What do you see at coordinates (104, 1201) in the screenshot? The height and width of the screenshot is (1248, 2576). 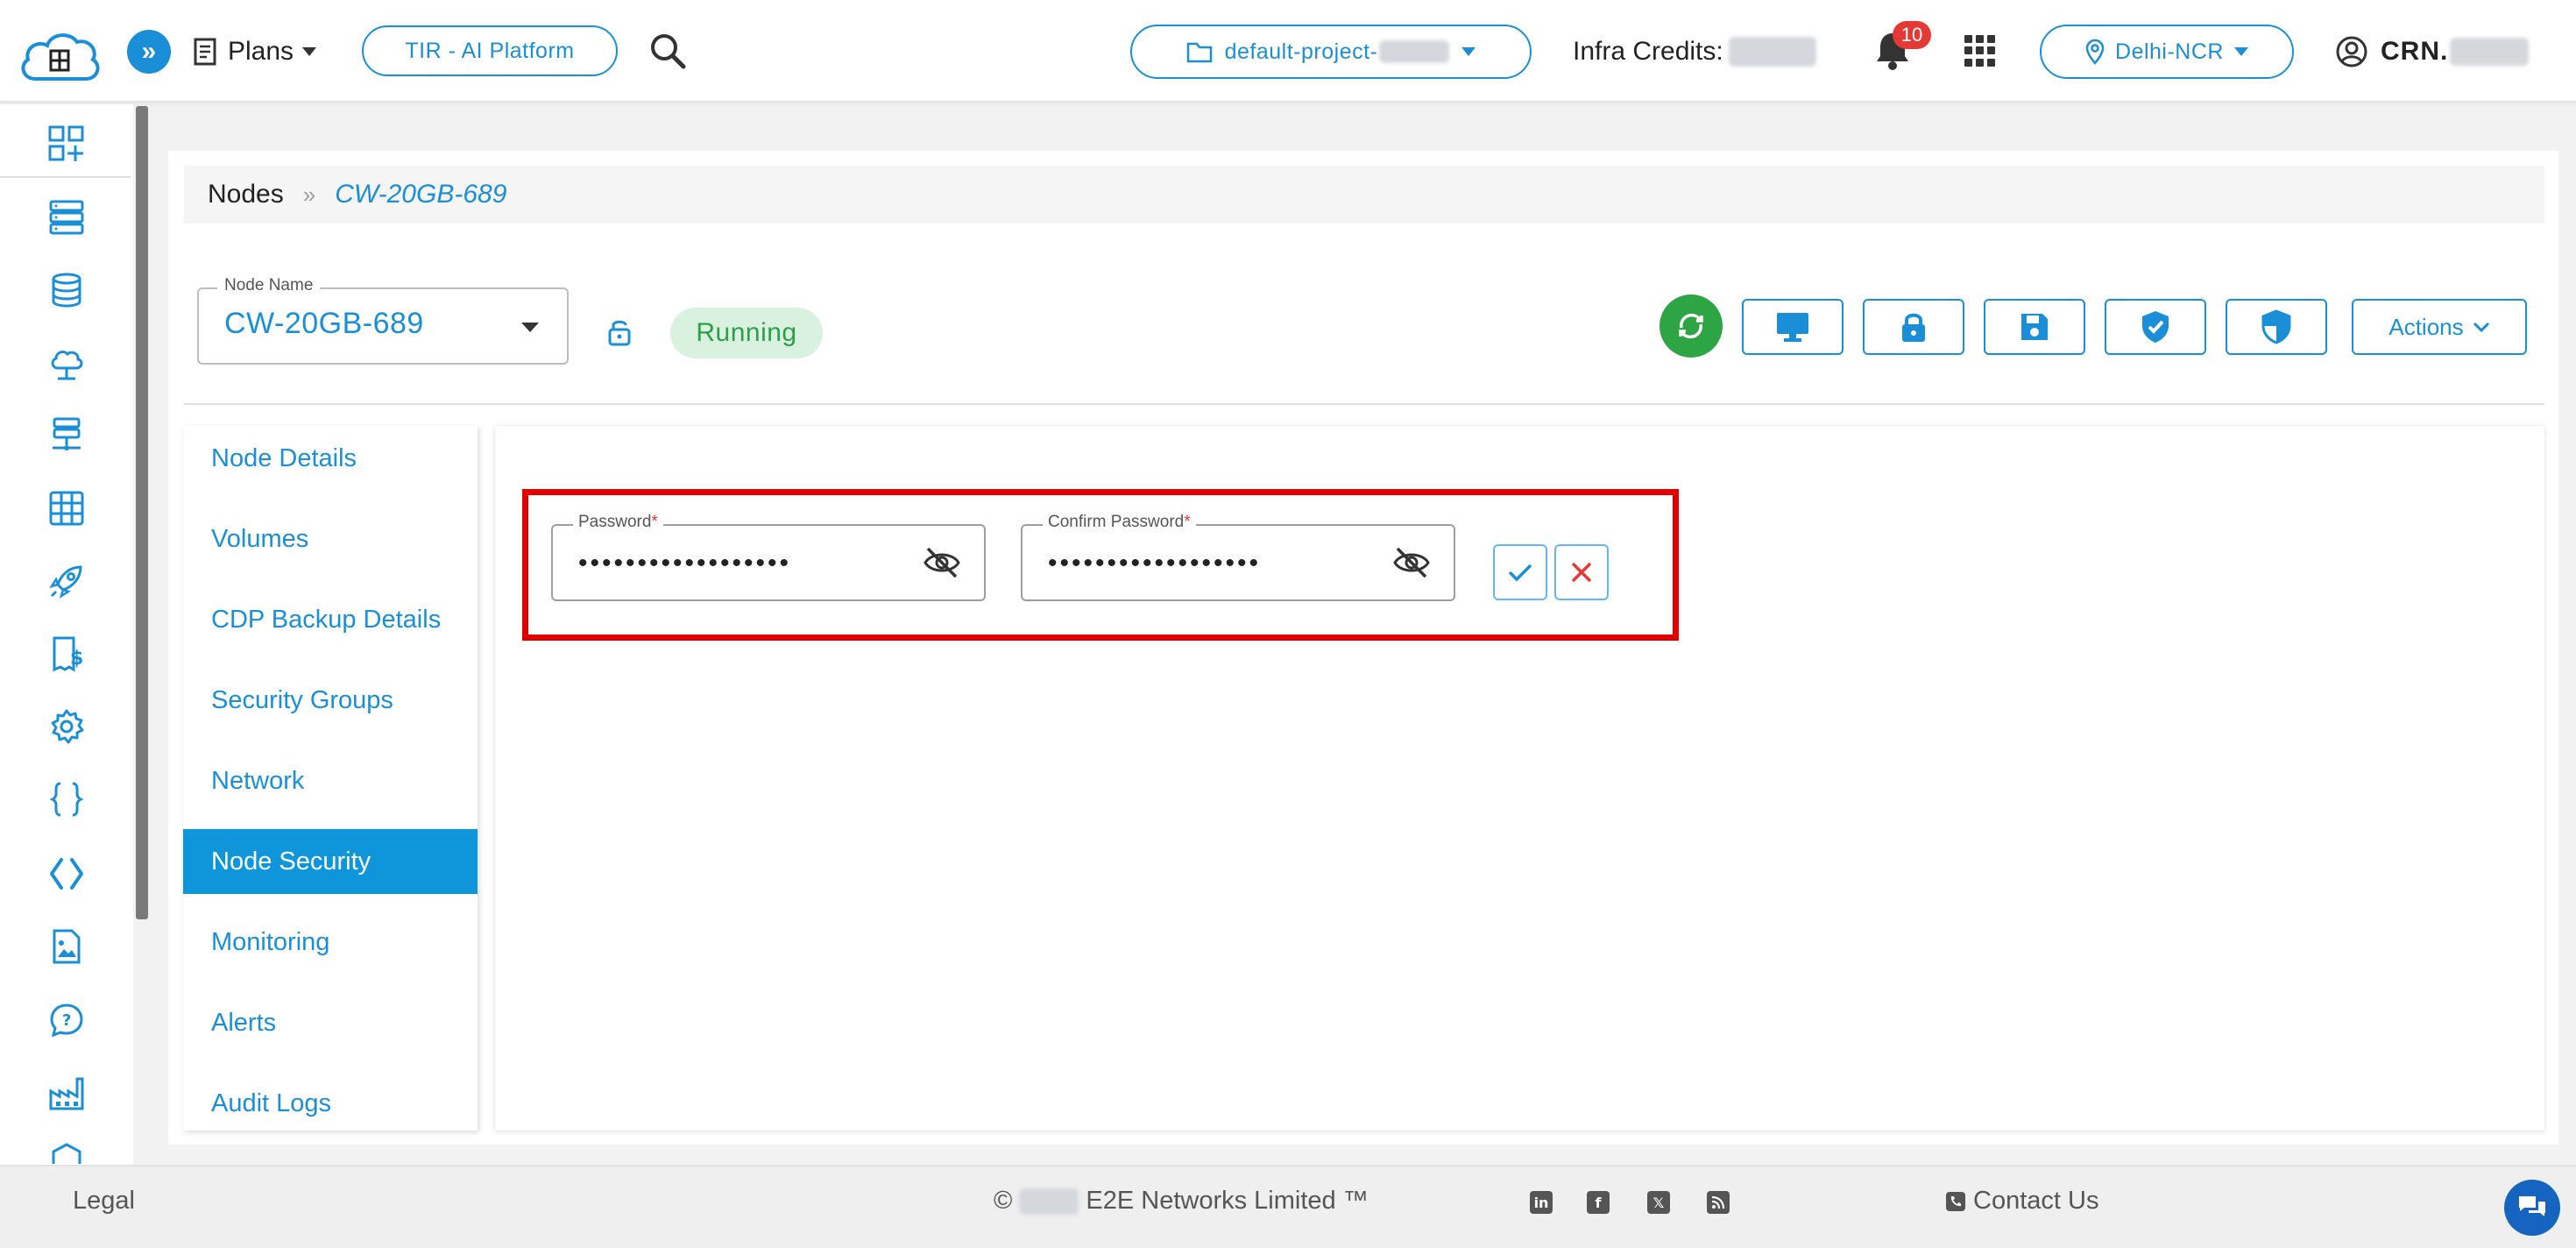 I see `legal-link: Legal` at bounding box center [104, 1201].